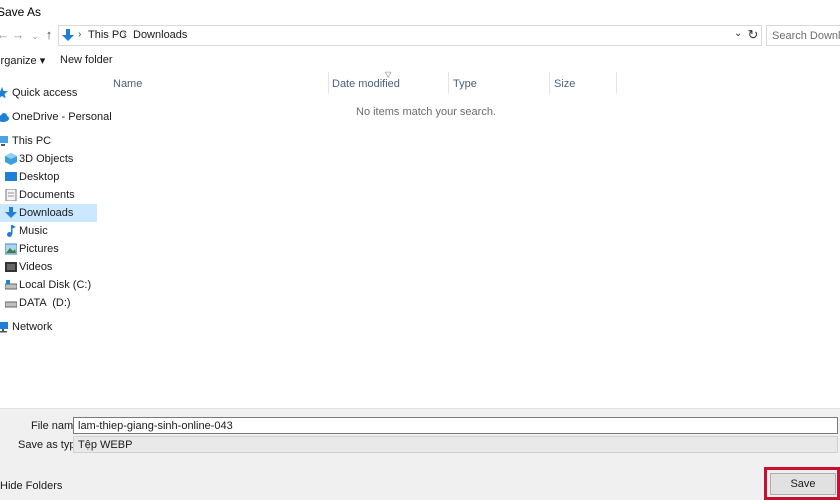 Image resolution: width=840 pixels, height=500 pixels. I want to click on sidebar-item-videos: Videos, so click(48, 267).